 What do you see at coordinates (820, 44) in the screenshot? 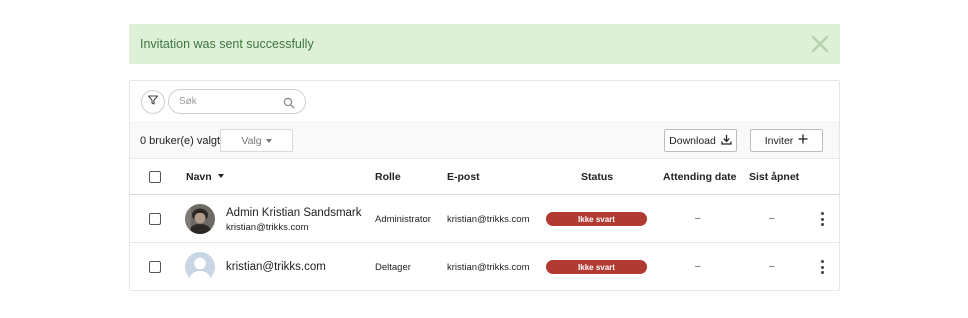
I see `close-icon` at bounding box center [820, 44].